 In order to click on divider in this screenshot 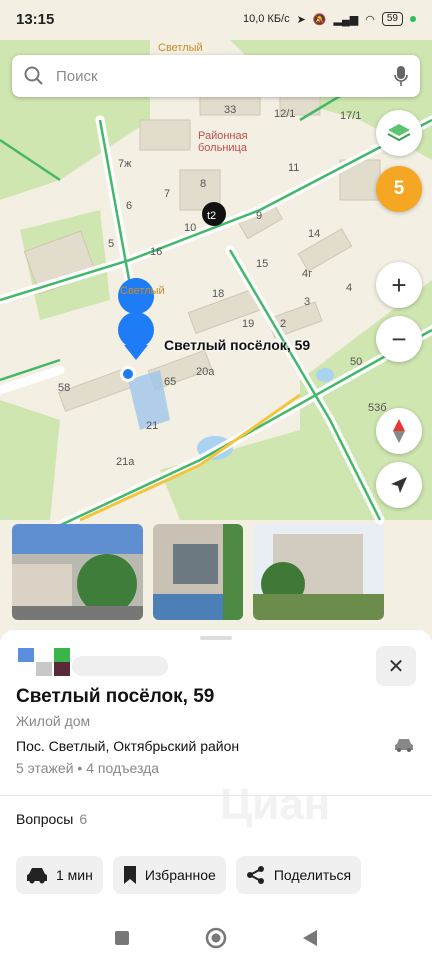, I will do `click(216, 795)`.